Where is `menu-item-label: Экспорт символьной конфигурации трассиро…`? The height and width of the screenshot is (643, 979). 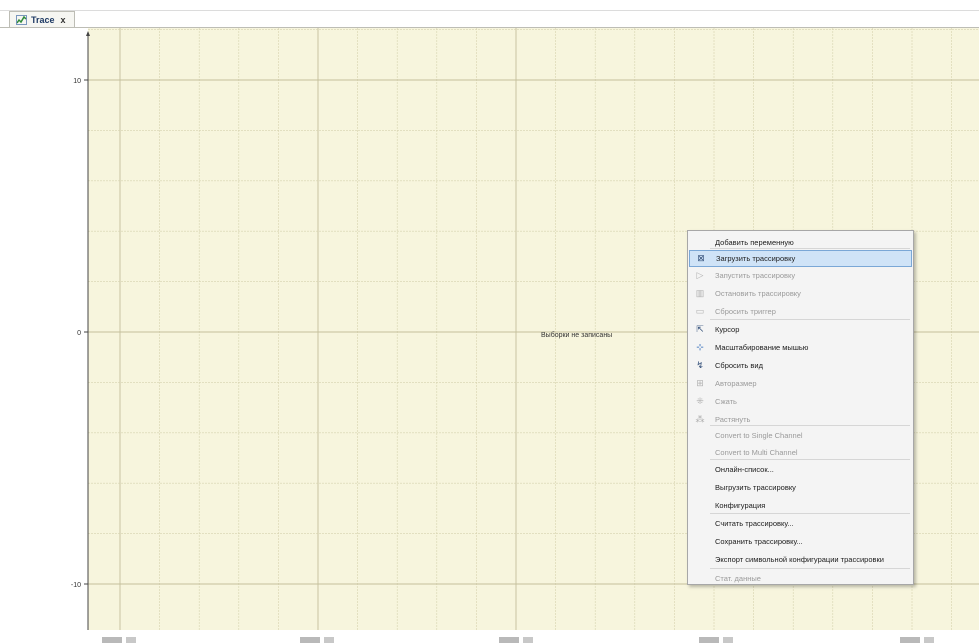
menu-item-label: Экспорт символьной конфигурации трассиро… is located at coordinates (799, 559).